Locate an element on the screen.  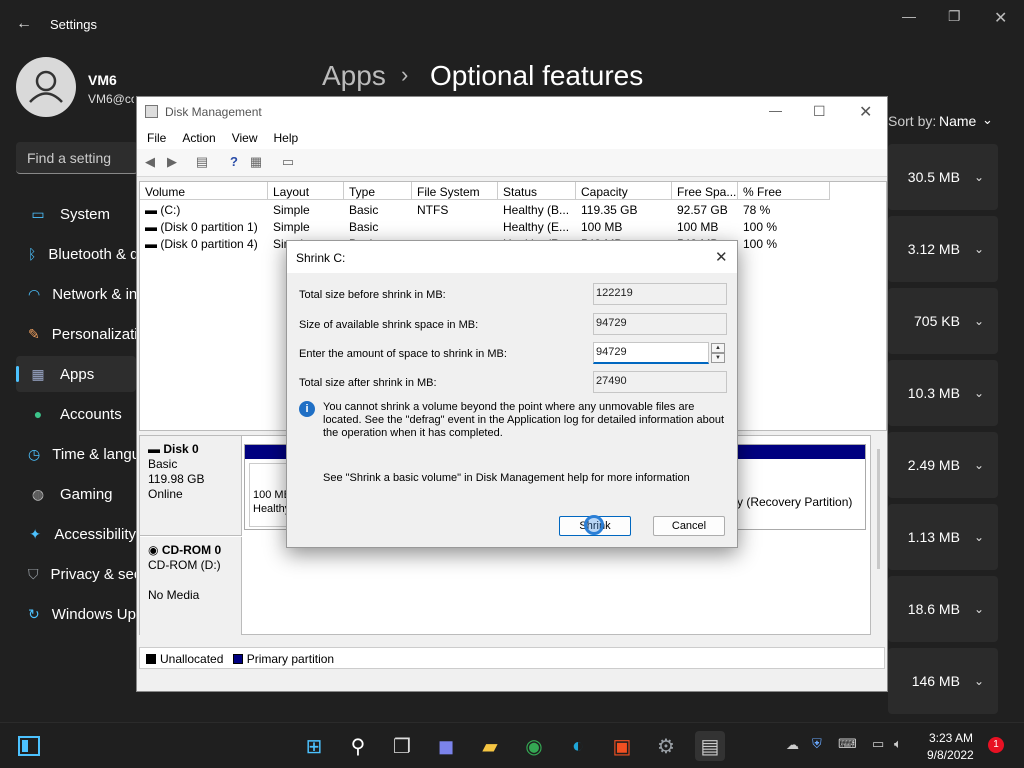
teams-chat-icon: ◼ is located at coordinates (446, 746).